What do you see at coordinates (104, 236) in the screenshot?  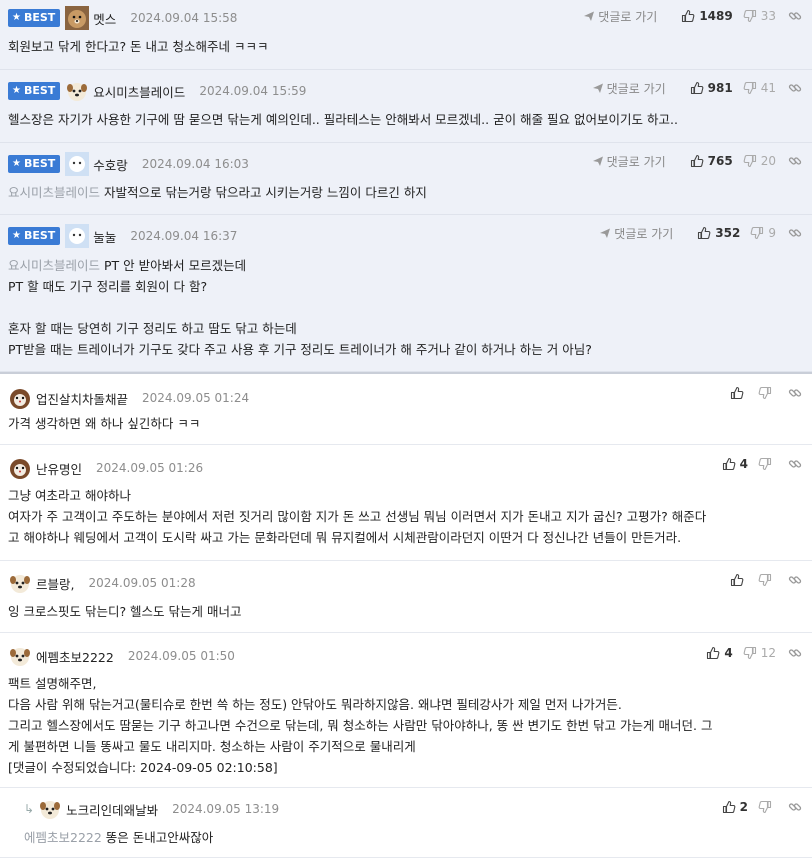 I see `author-name: 눌눌` at bounding box center [104, 236].